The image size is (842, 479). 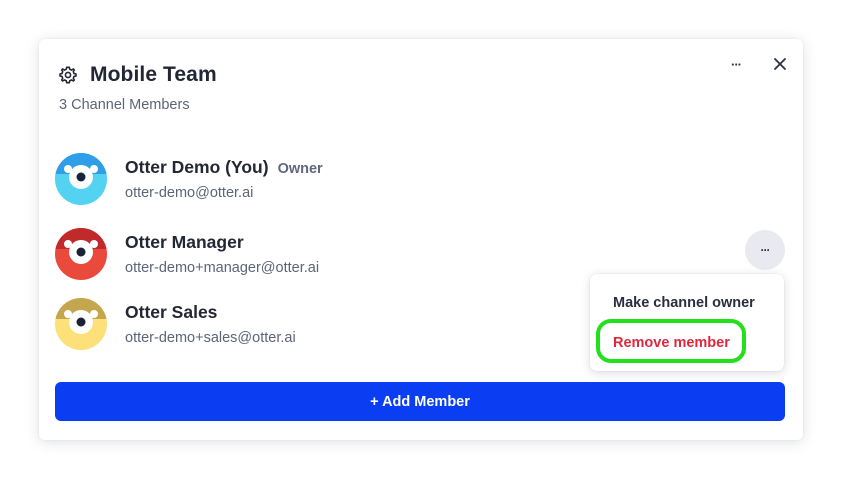 I want to click on member-more-button: ···, so click(x=765, y=250).